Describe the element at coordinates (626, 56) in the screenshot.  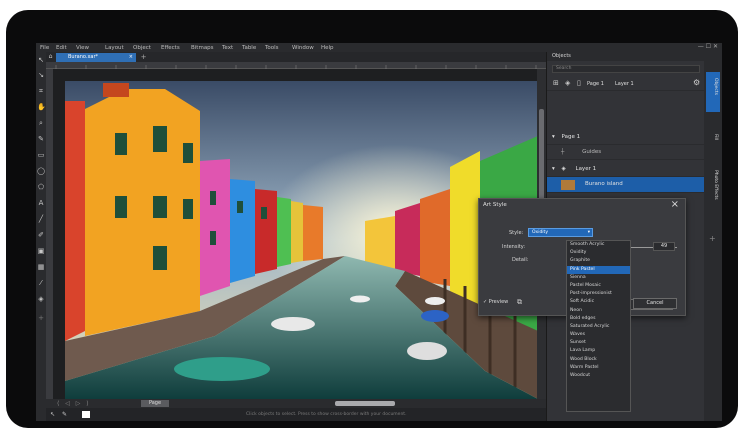
I see `panel-title: Objects` at that location.